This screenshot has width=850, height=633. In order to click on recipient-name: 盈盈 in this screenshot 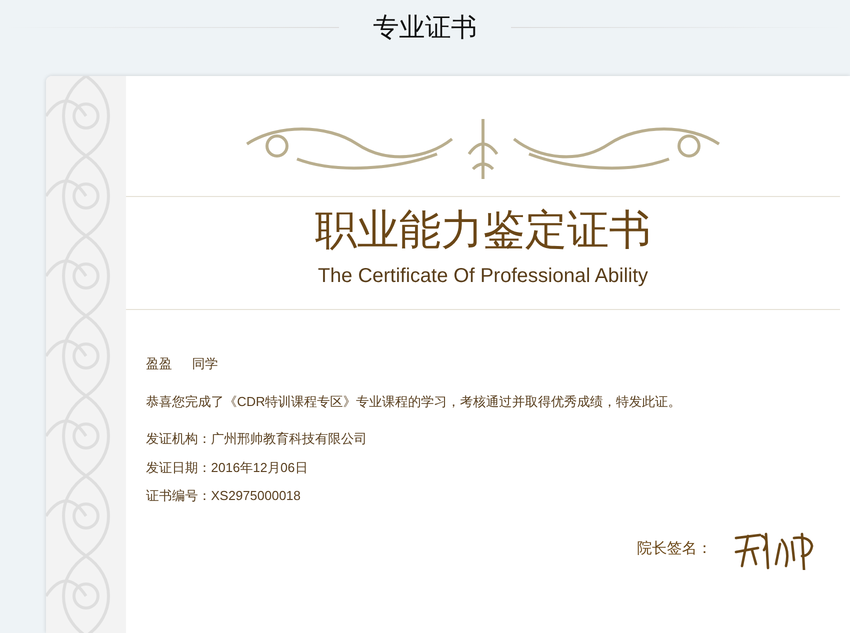, I will do `click(159, 364)`.